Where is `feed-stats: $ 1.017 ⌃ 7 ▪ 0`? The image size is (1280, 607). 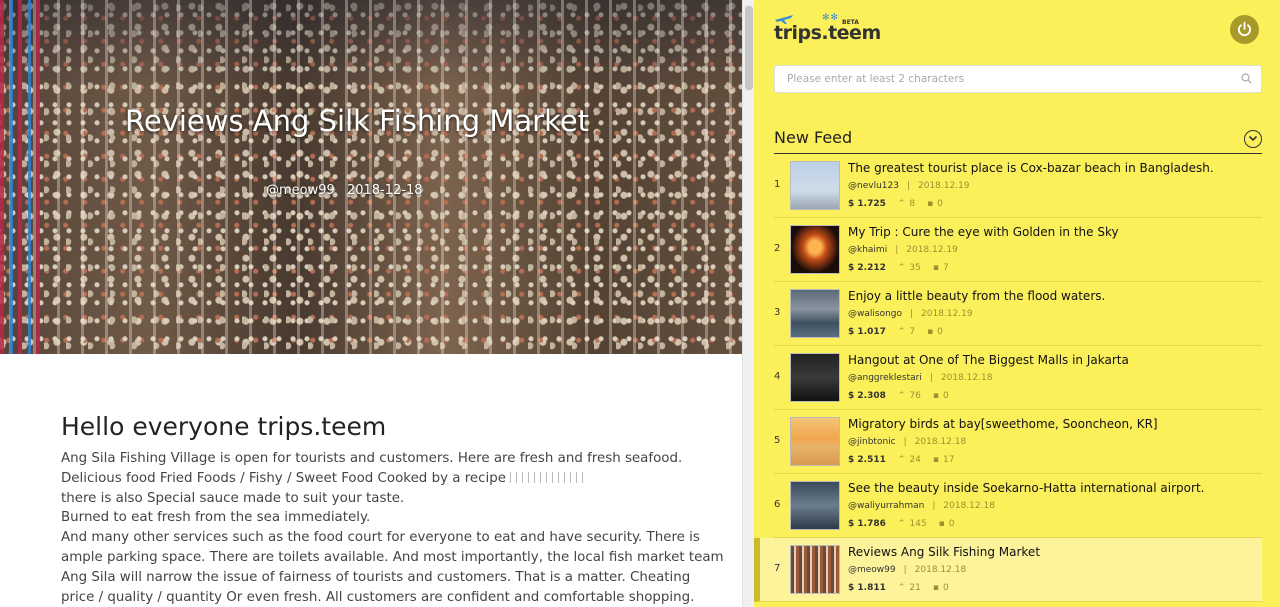 feed-stats: $ 1.017 ⌃ 7 ▪ 0 is located at coordinates (1053, 332).